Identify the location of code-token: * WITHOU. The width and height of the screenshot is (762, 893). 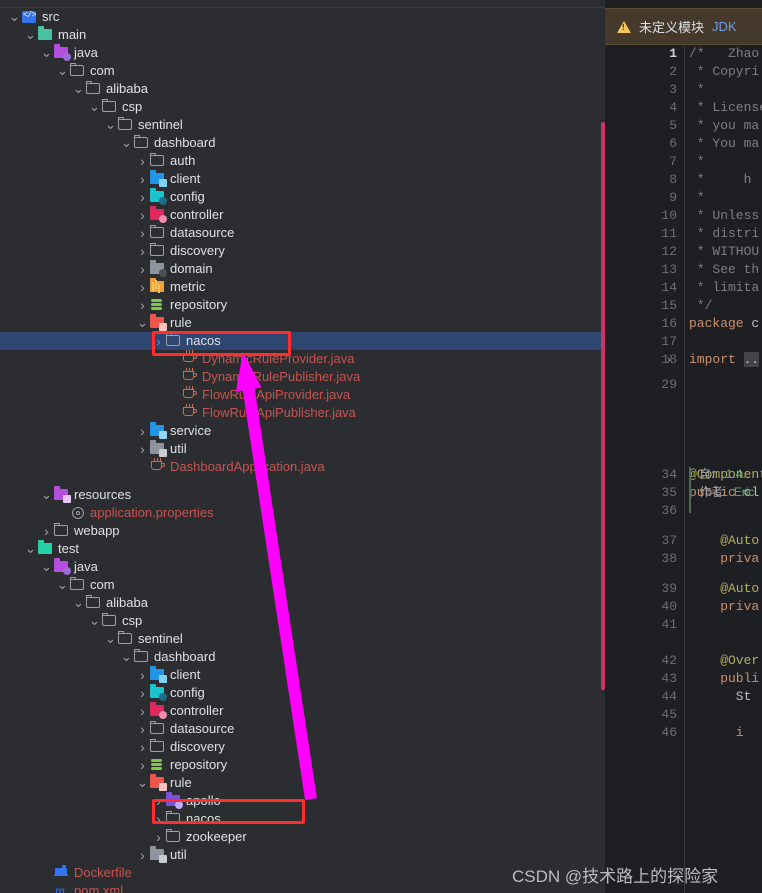
(724, 251).